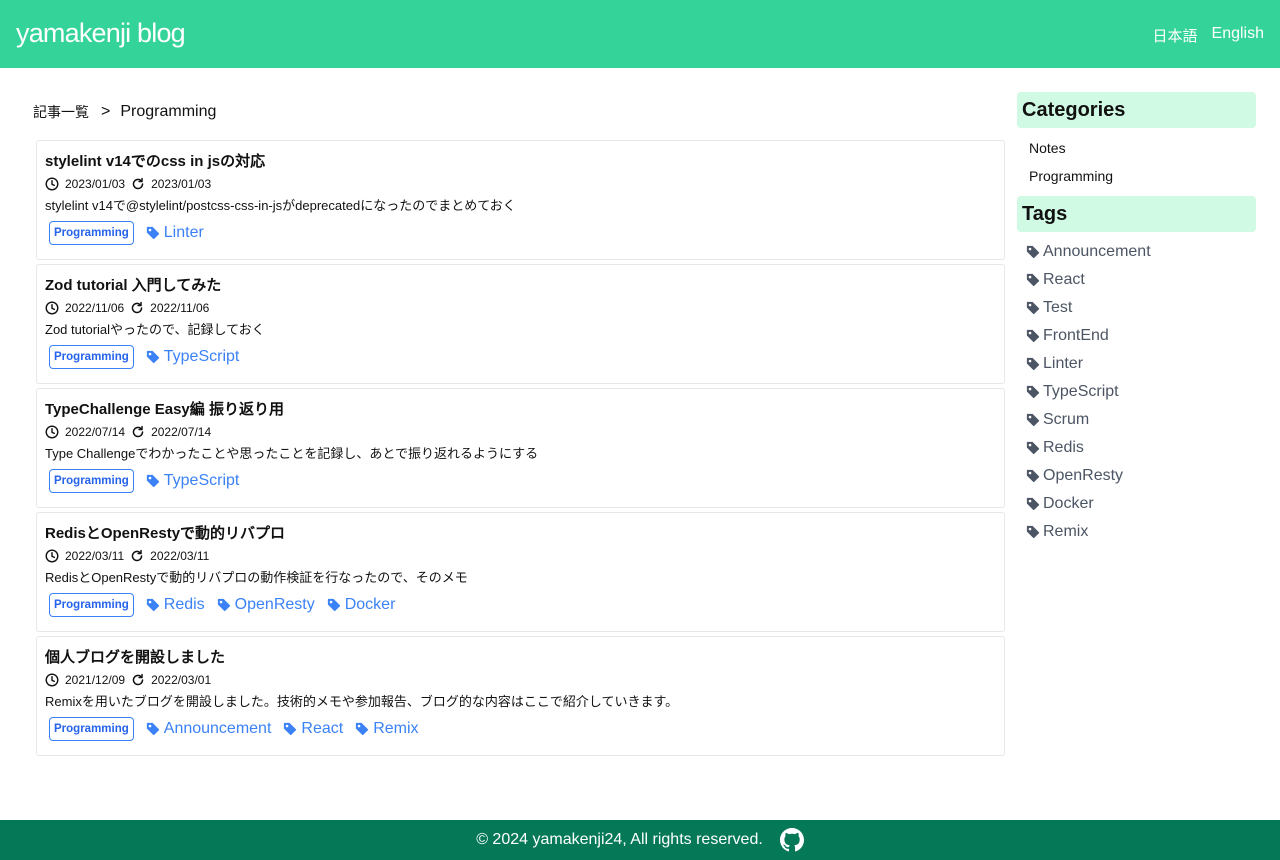  What do you see at coordinates (791, 840) in the screenshot?
I see `github-link` at bounding box center [791, 840].